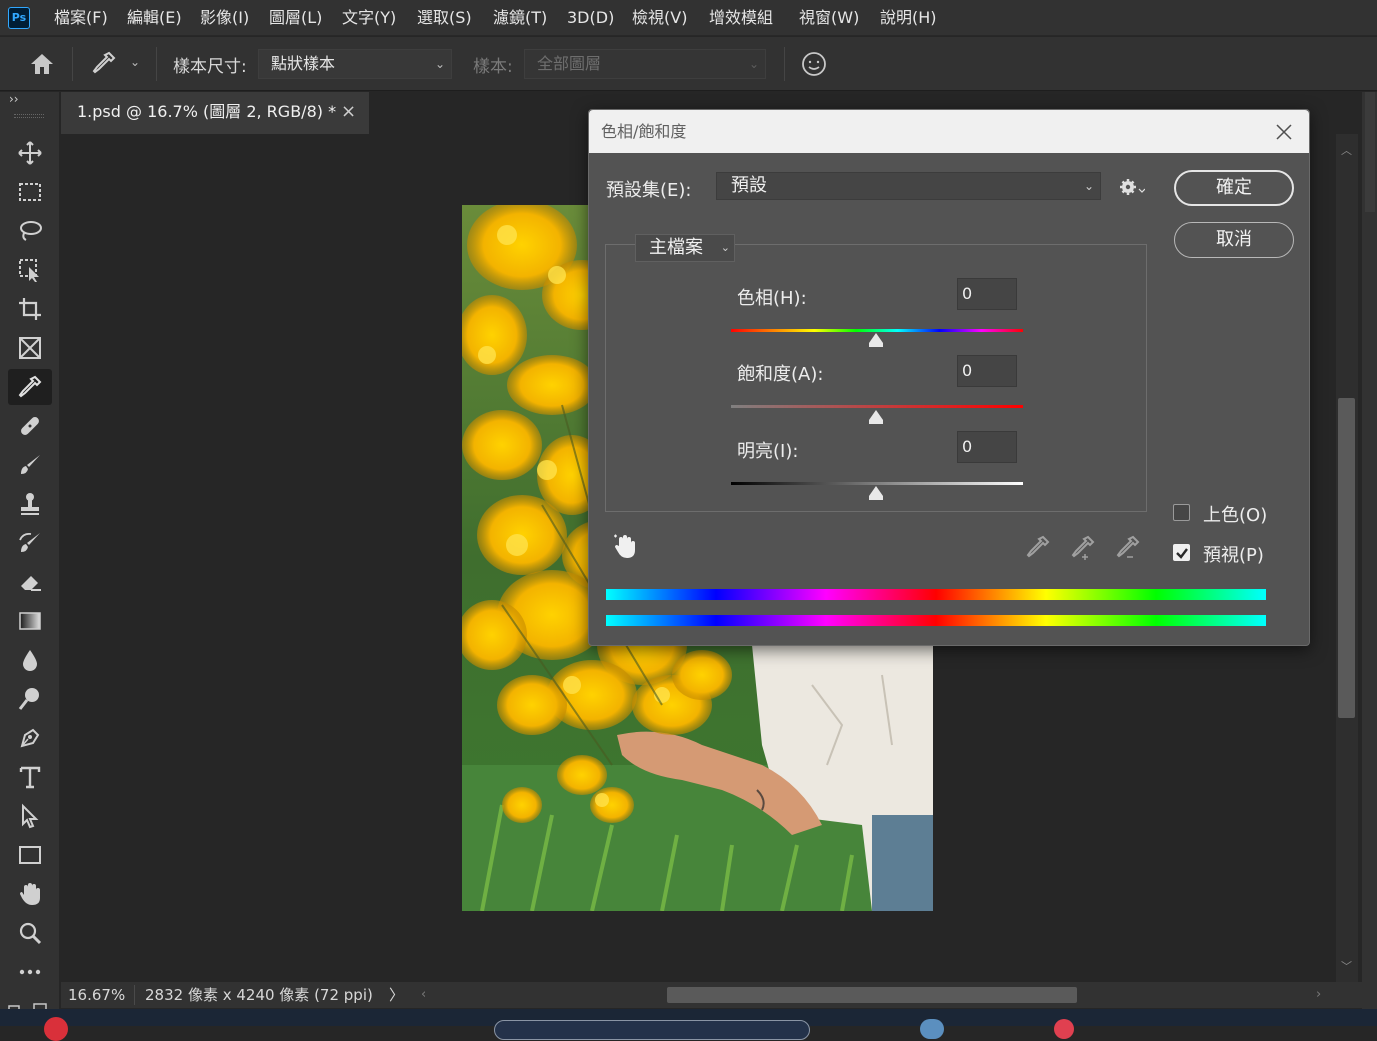 The image size is (1377, 1041). Describe the element at coordinates (30, 543) in the screenshot. I see `history-brush-icon` at that location.